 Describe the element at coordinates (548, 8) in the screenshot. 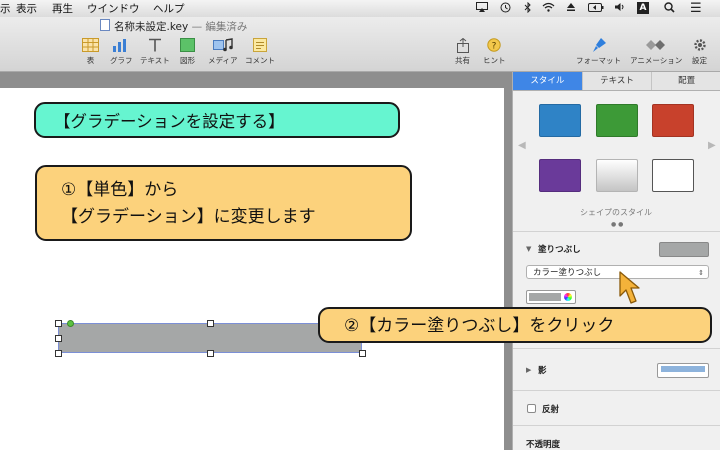

I see `wifi-icon` at that location.